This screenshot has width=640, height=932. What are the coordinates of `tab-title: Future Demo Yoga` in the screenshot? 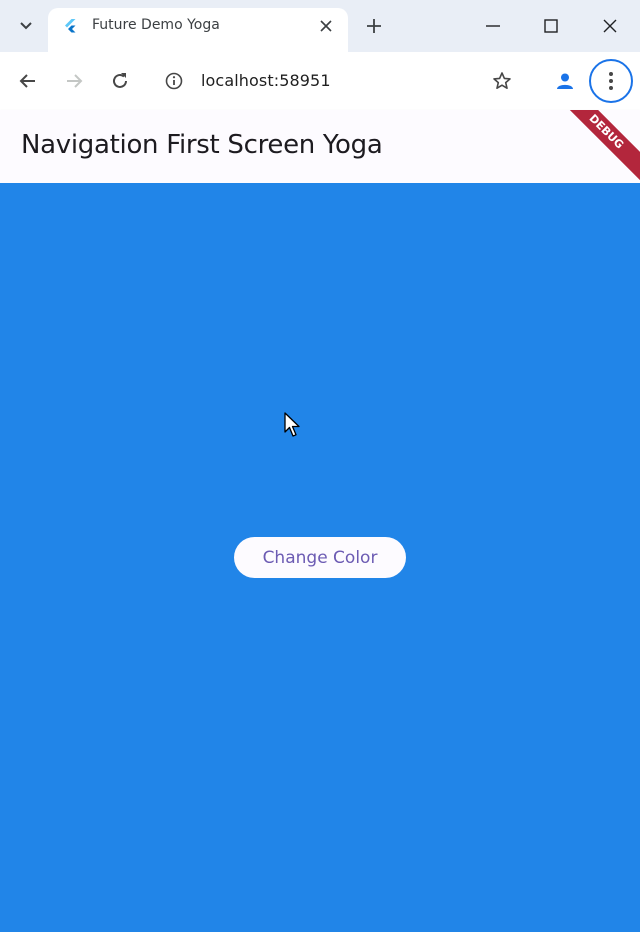 It's located at (156, 25).